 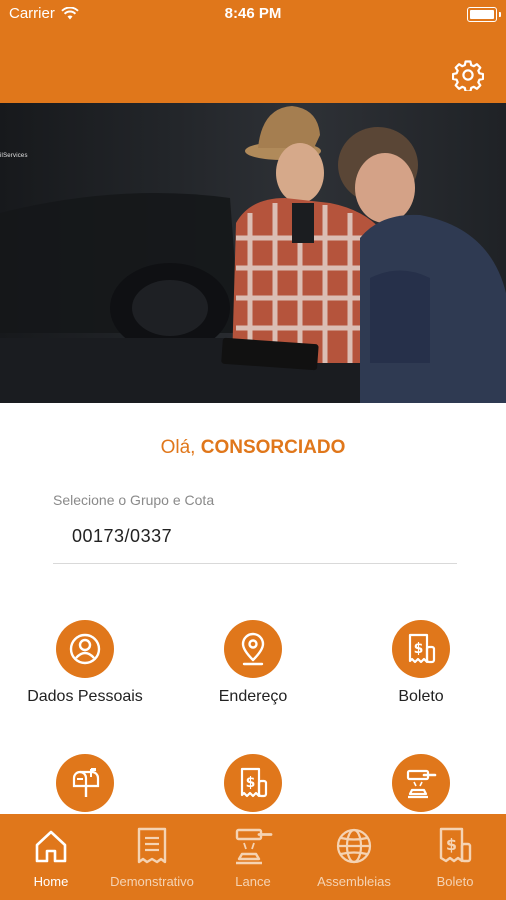 What do you see at coordinates (51, 846) in the screenshot?
I see `home-icon` at bounding box center [51, 846].